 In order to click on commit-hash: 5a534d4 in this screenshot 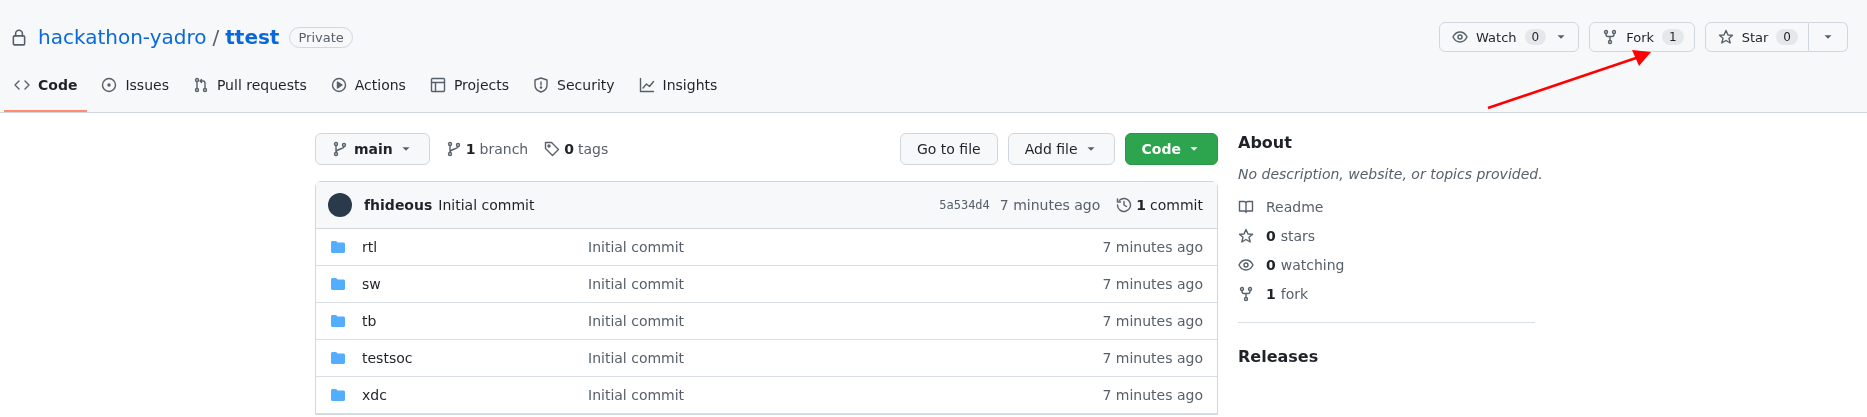, I will do `click(964, 205)`.